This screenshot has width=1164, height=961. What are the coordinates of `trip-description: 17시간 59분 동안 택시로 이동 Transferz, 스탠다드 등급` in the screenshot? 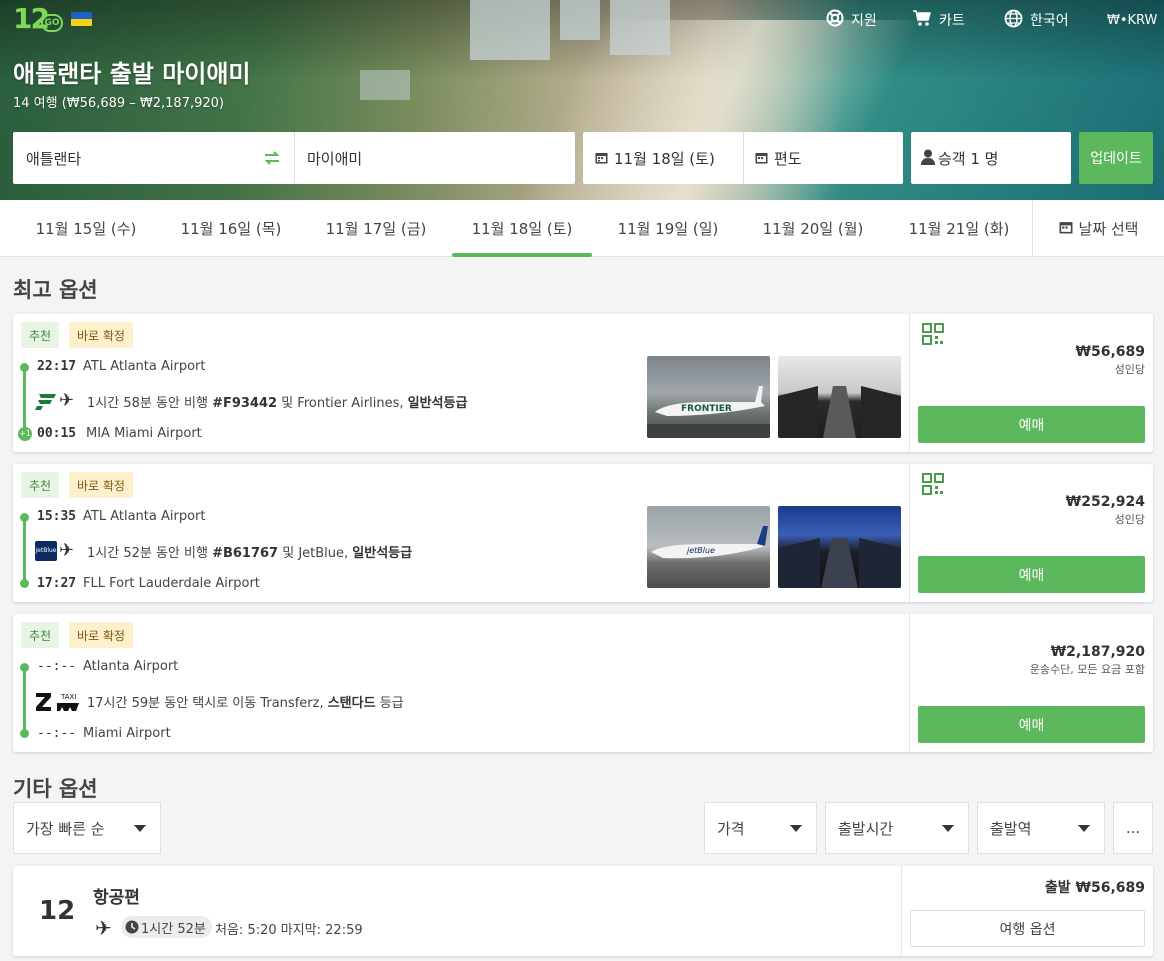 It's located at (245, 703).